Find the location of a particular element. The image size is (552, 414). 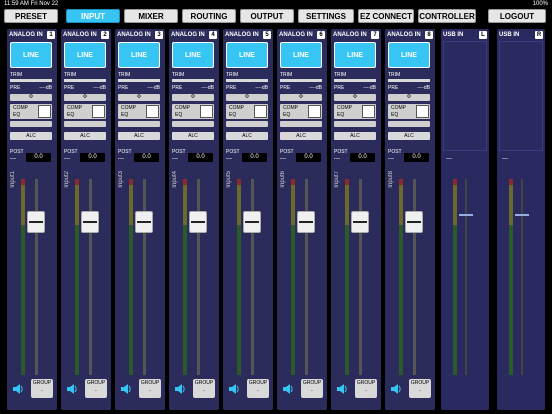

nav-input: INPUT is located at coordinates (93, 16).